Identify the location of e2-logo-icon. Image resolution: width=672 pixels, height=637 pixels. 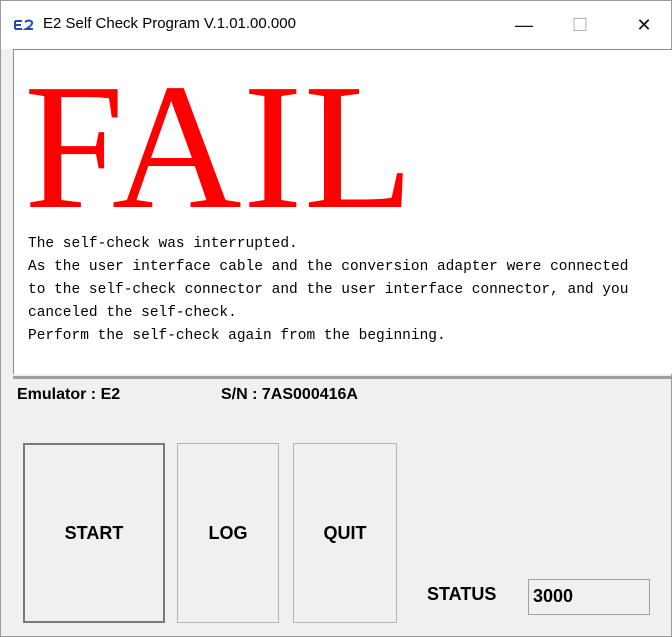
(24, 24).